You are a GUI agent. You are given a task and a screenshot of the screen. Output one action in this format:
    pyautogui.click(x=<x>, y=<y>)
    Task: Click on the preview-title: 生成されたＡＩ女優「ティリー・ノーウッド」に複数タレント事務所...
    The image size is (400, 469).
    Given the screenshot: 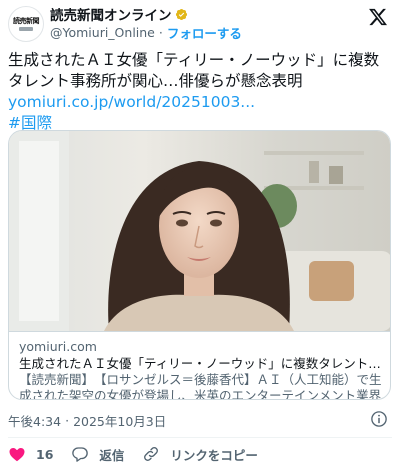 What is the action you would take?
    pyautogui.click(x=200, y=363)
    